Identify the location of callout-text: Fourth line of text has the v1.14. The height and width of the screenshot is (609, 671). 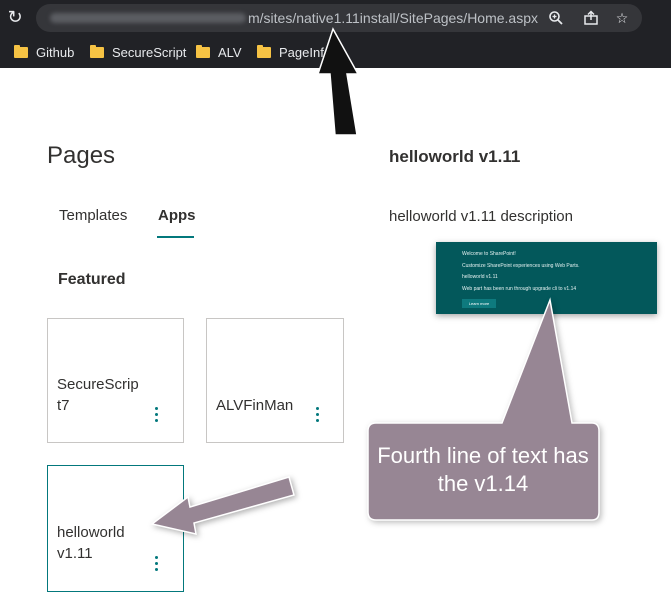
(483, 469).